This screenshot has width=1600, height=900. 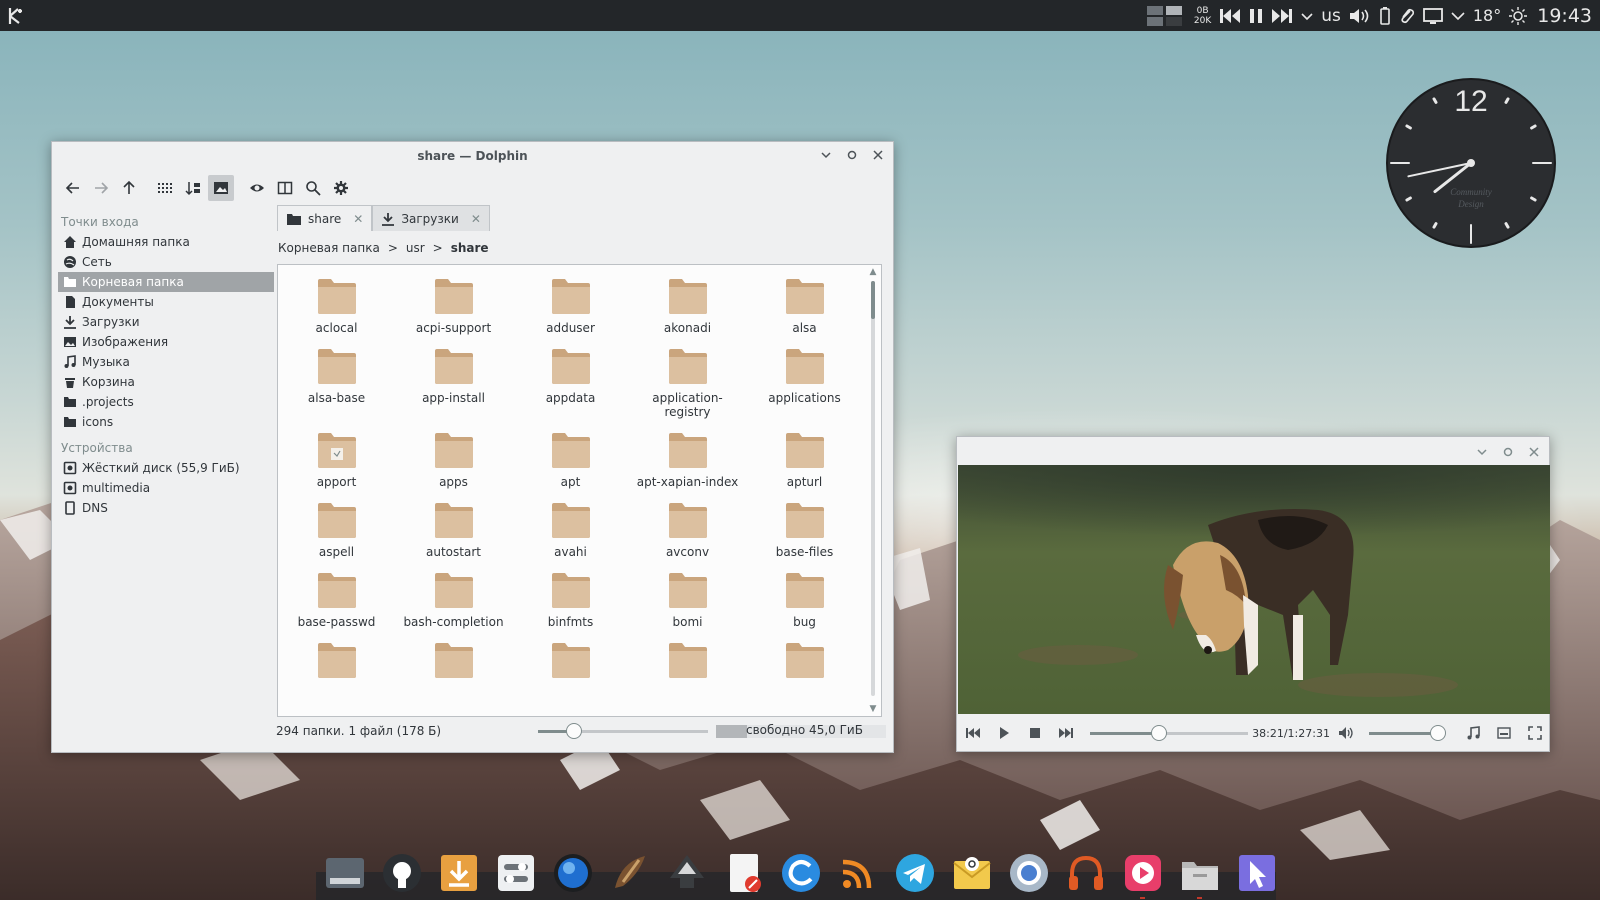 What do you see at coordinates (257, 188) in the screenshot?
I see `hidden-files-button` at bounding box center [257, 188].